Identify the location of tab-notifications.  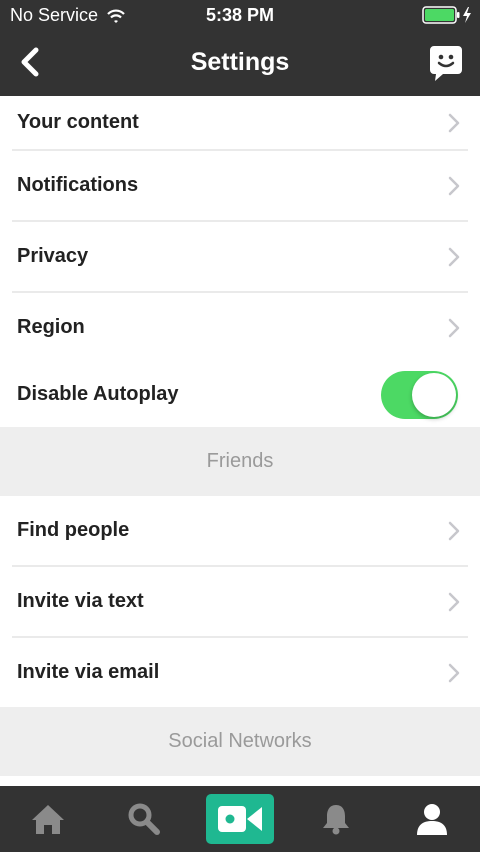
(336, 819).